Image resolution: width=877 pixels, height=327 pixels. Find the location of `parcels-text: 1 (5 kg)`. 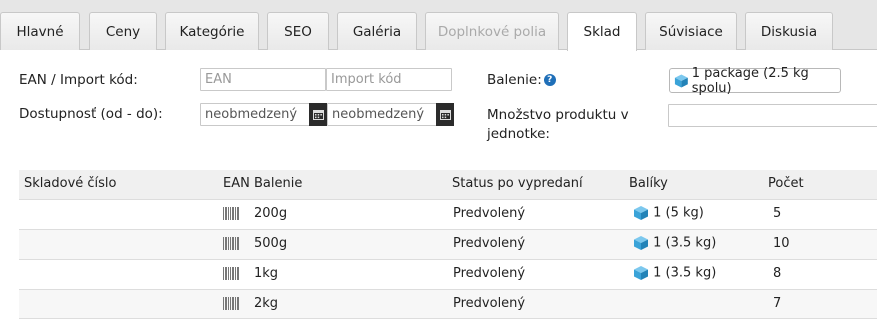

parcels-text: 1 (5 kg) is located at coordinates (678, 213).